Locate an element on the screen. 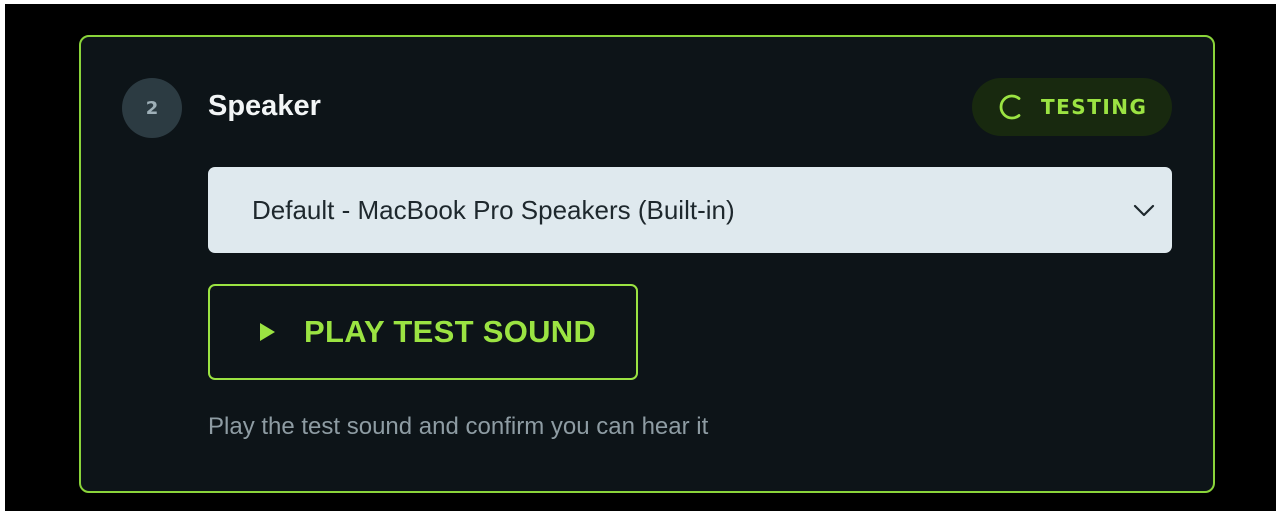 This screenshot has width=1281, height=515. play-icon is located at coordinates (267, 332).